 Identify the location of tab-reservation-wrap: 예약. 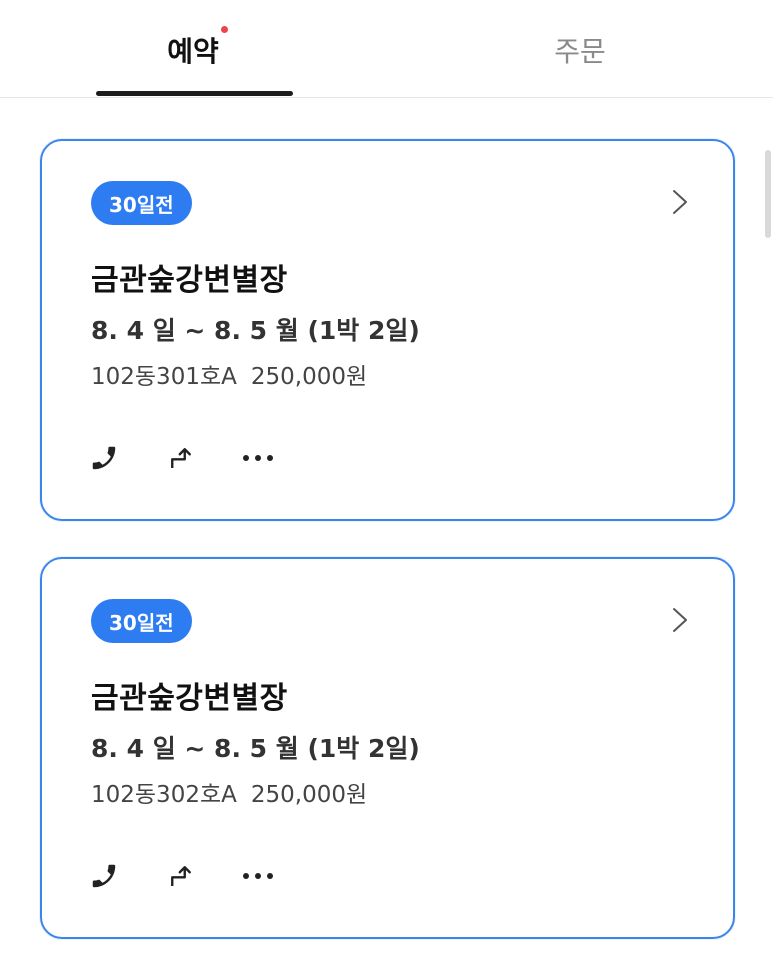
(197, 48).